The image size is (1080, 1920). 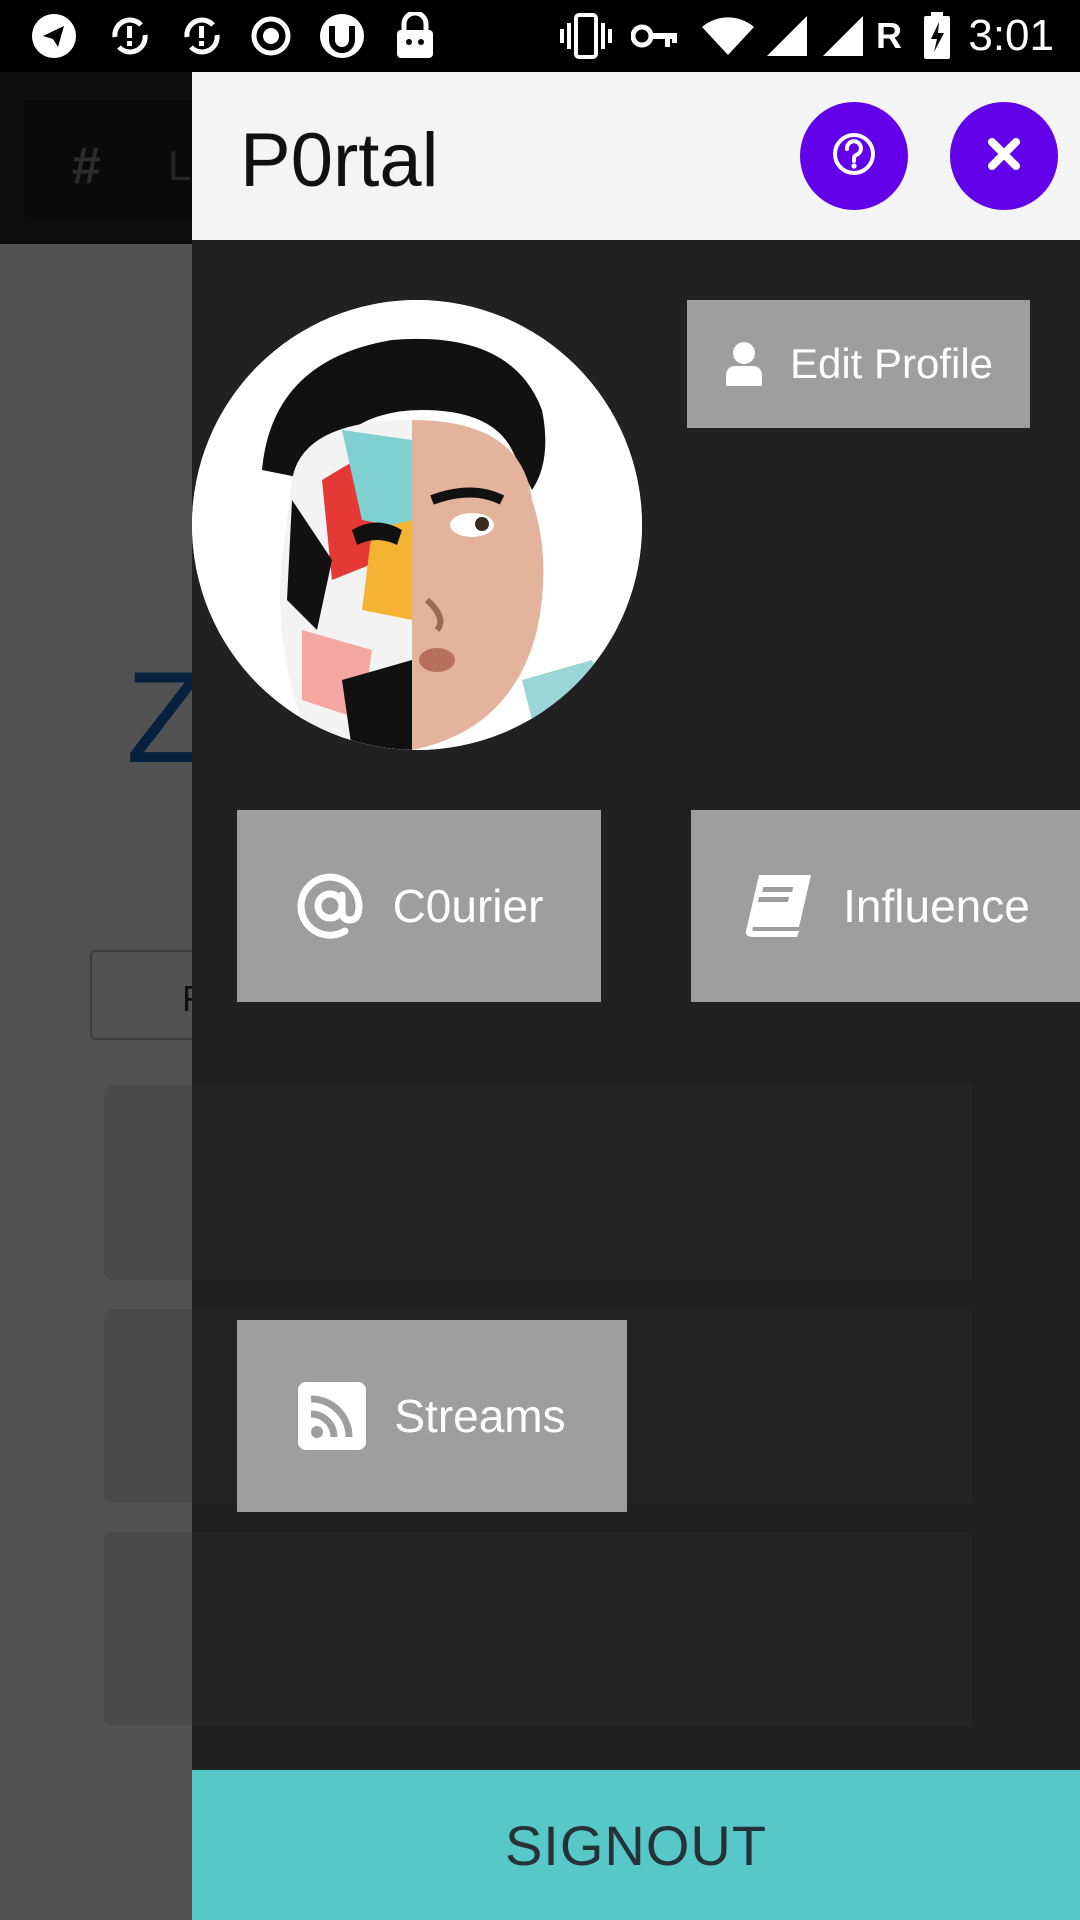 What do you see at coordinates (417, 525) in the screenshot?
I see `profile-avatar` at bounding box center [417, 525].